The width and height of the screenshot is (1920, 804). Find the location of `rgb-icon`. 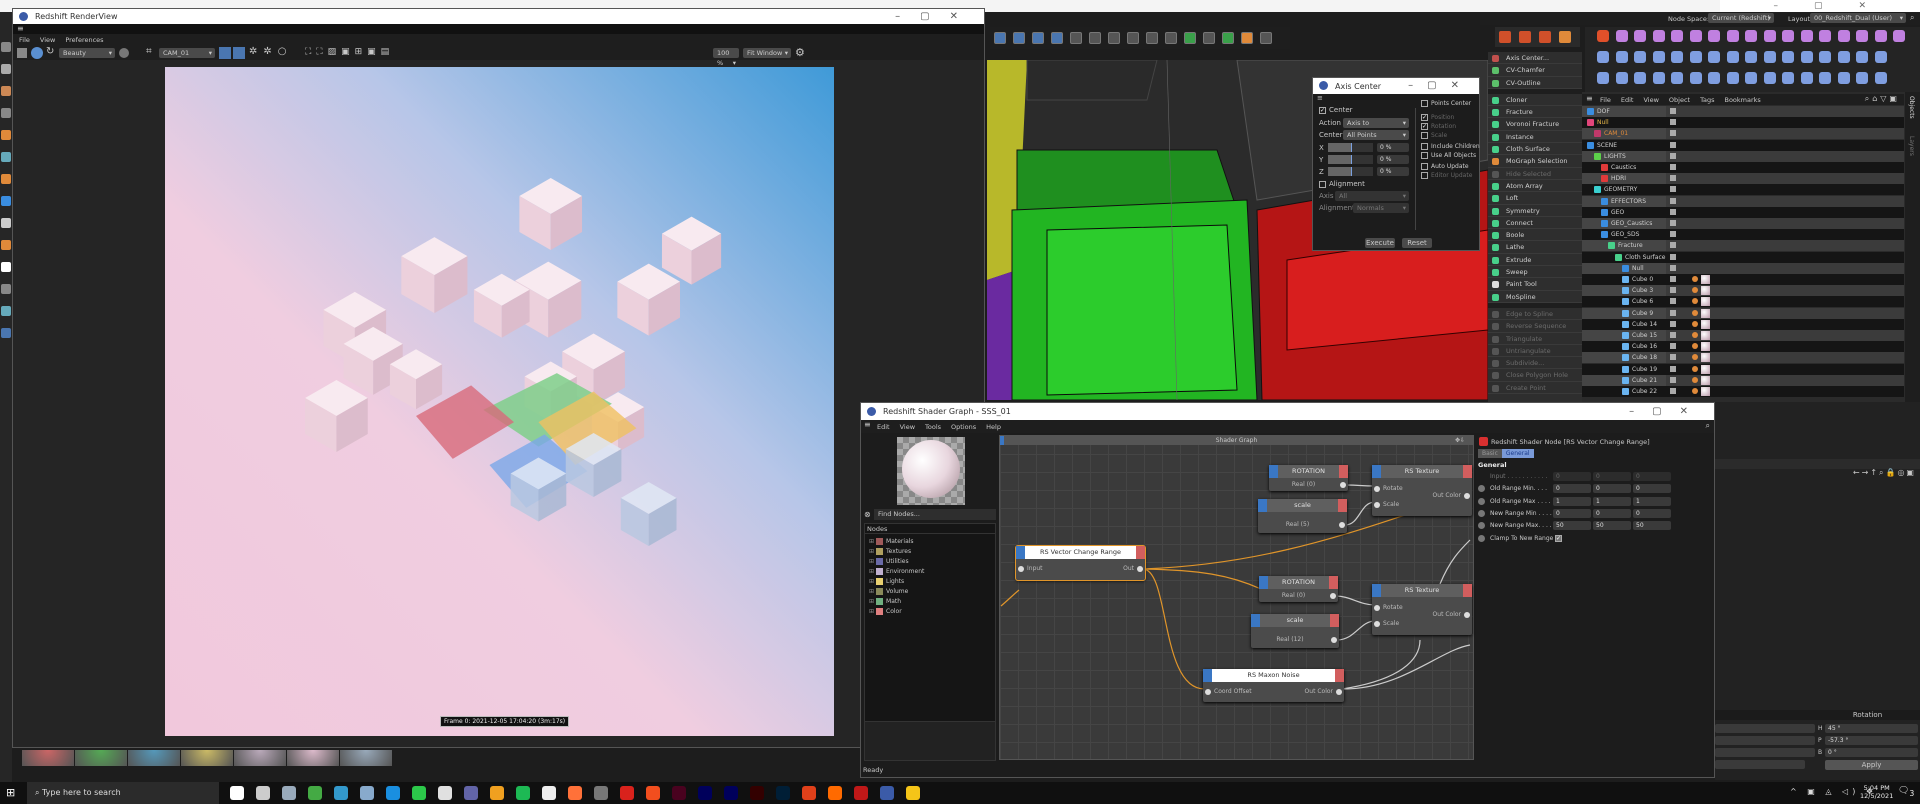

rgb-icon is located at coordinates (124, 53).